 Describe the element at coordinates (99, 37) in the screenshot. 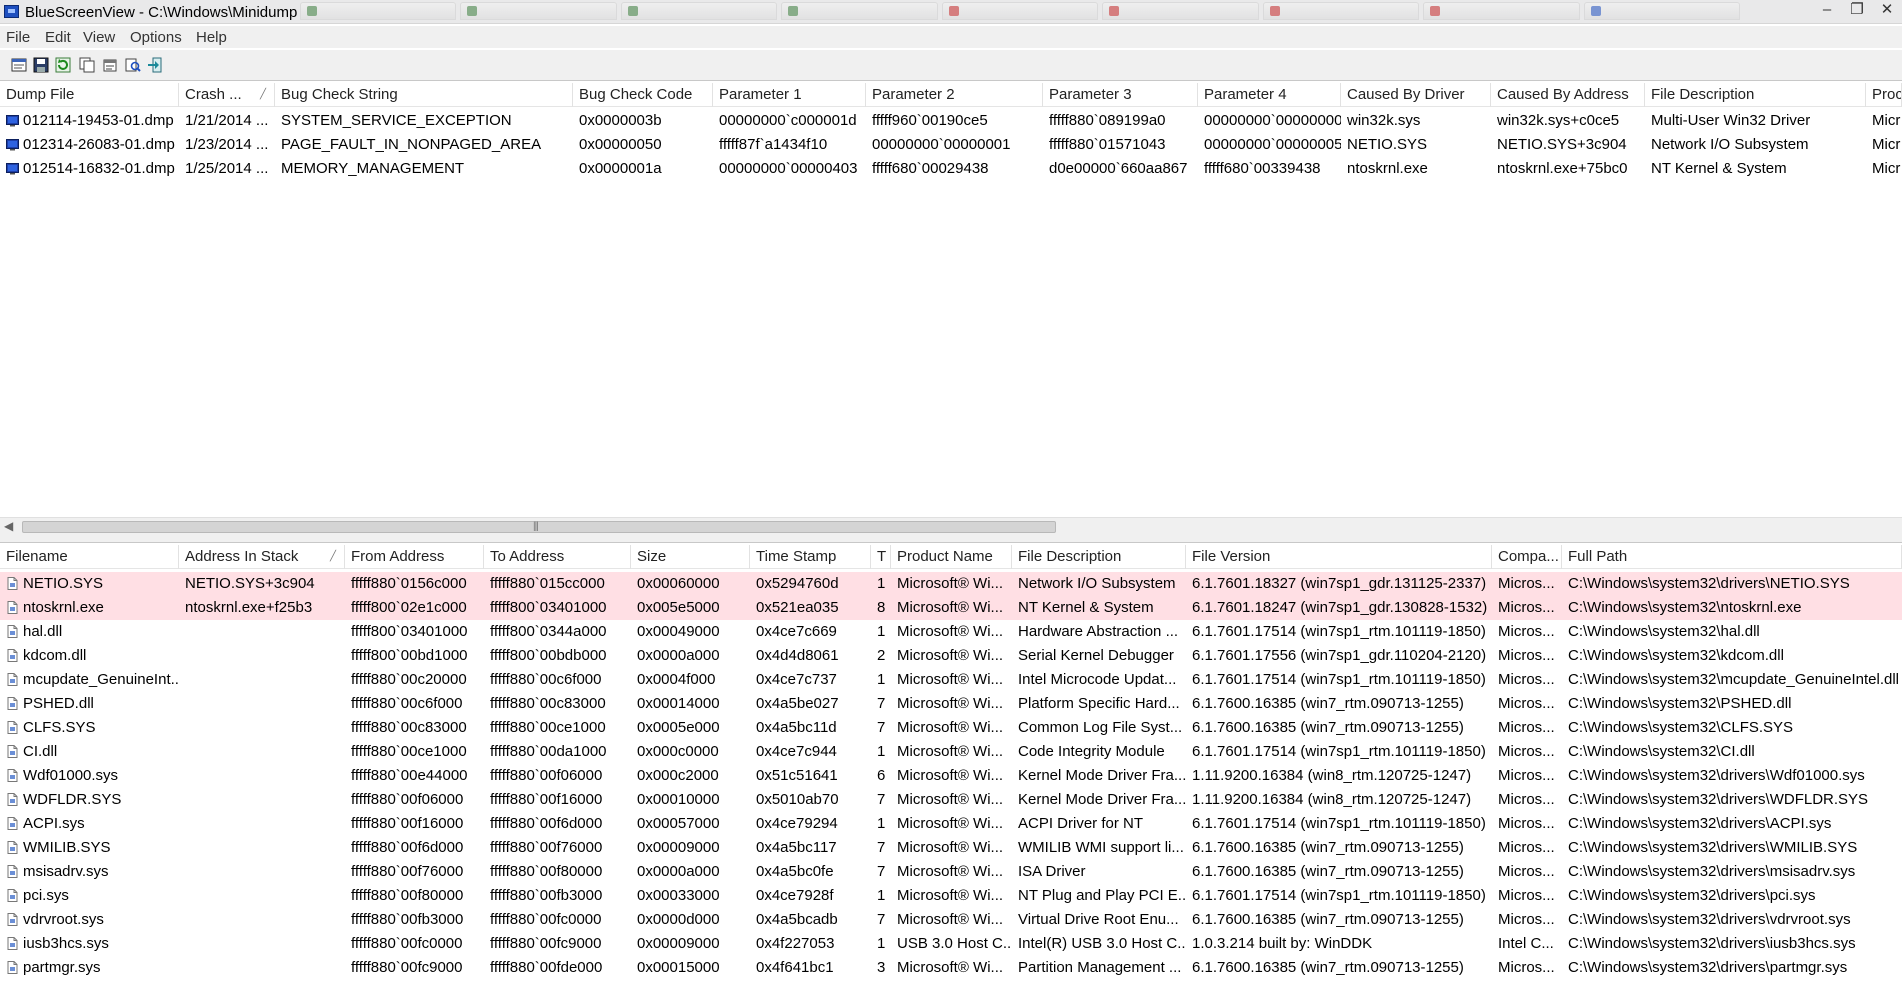

I see `menu-view: View` at that location.